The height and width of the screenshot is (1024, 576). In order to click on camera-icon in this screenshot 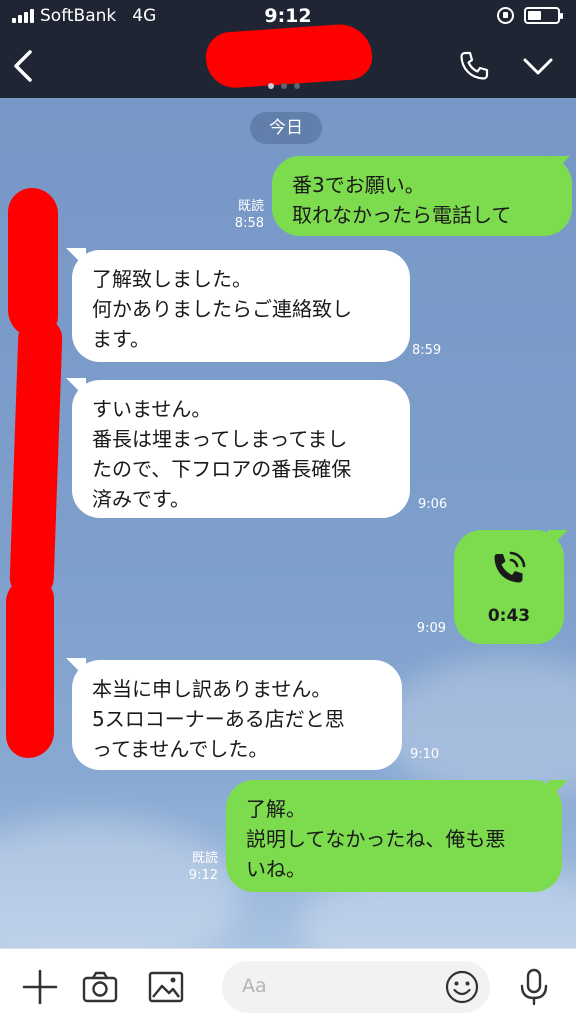, I will do `click(100, 987)`.